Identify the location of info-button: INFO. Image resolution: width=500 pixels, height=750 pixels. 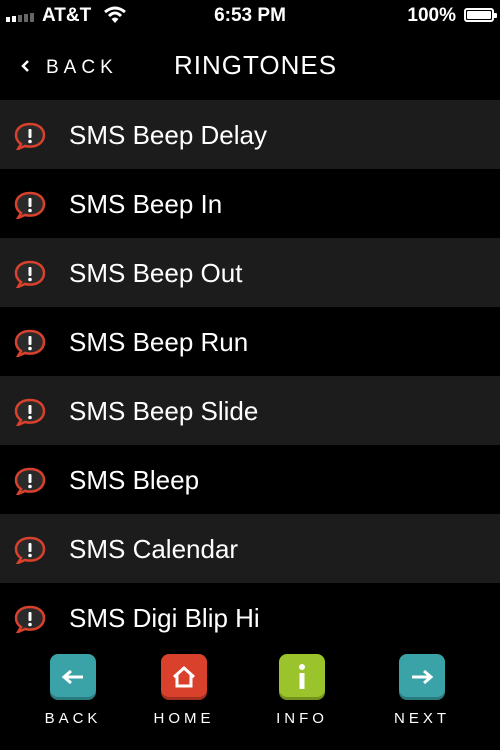
(302, 690).